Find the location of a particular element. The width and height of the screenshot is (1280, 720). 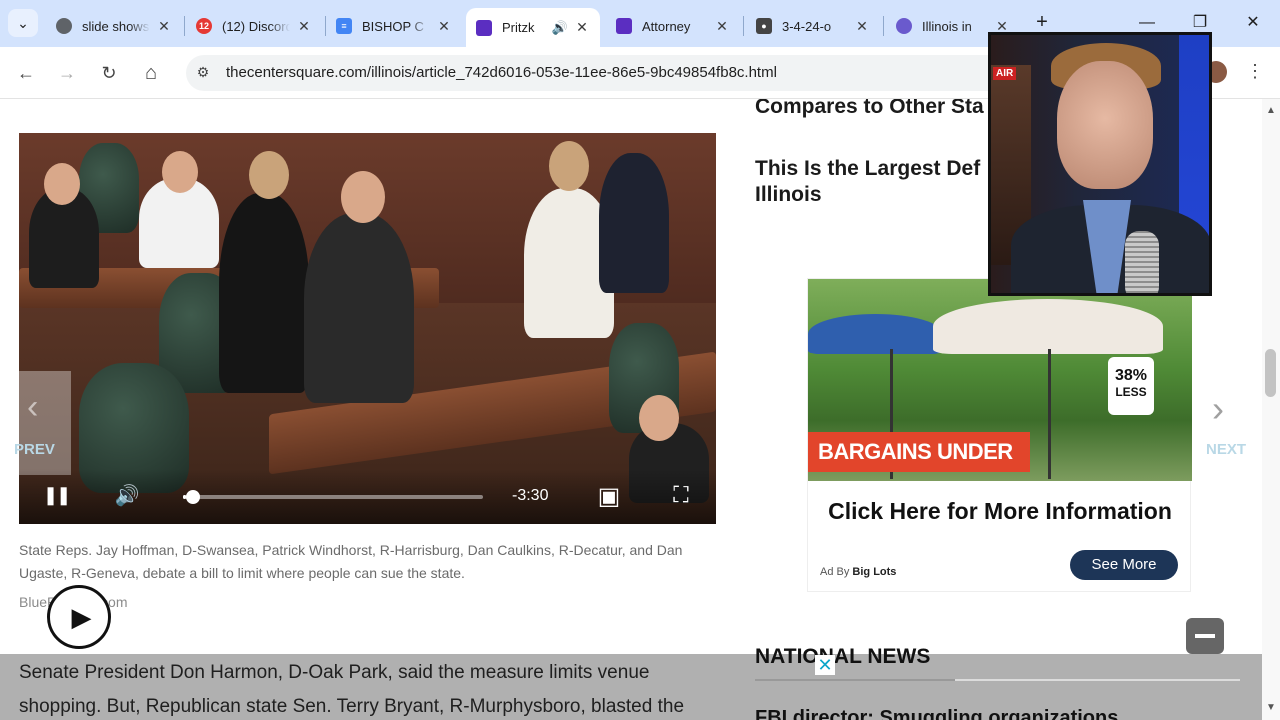

audio-playing-icon: 🔊 is located at coordinates (560, 28).